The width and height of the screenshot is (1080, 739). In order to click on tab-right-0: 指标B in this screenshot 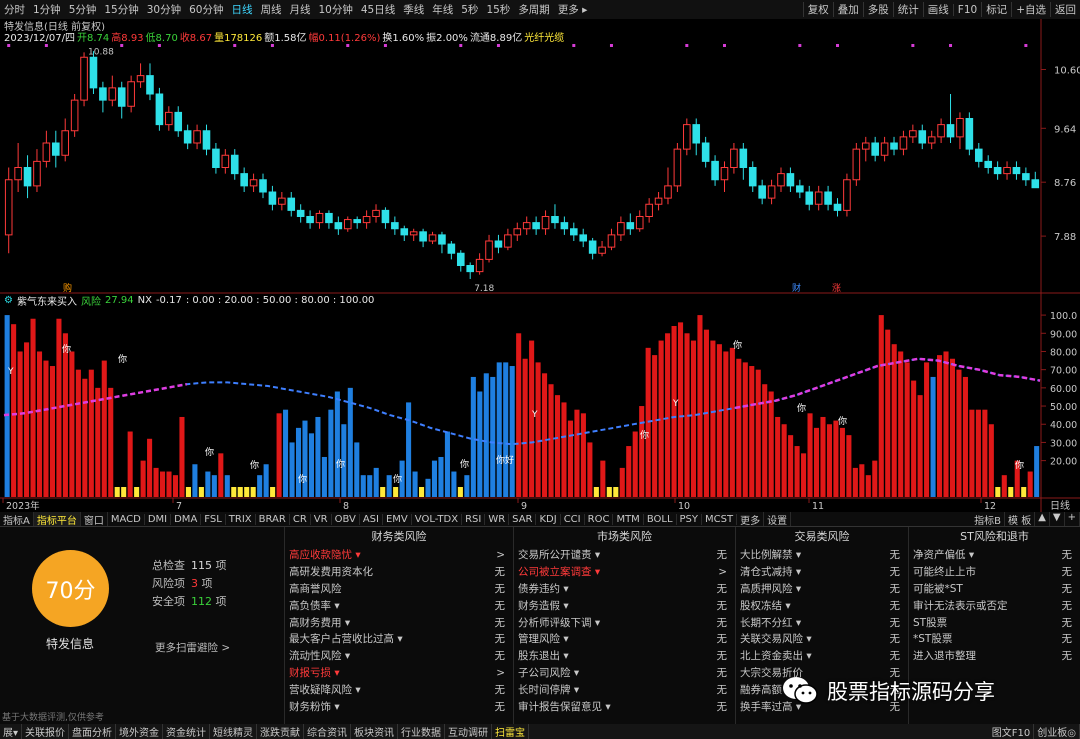, I will do `click(988, 519)`.